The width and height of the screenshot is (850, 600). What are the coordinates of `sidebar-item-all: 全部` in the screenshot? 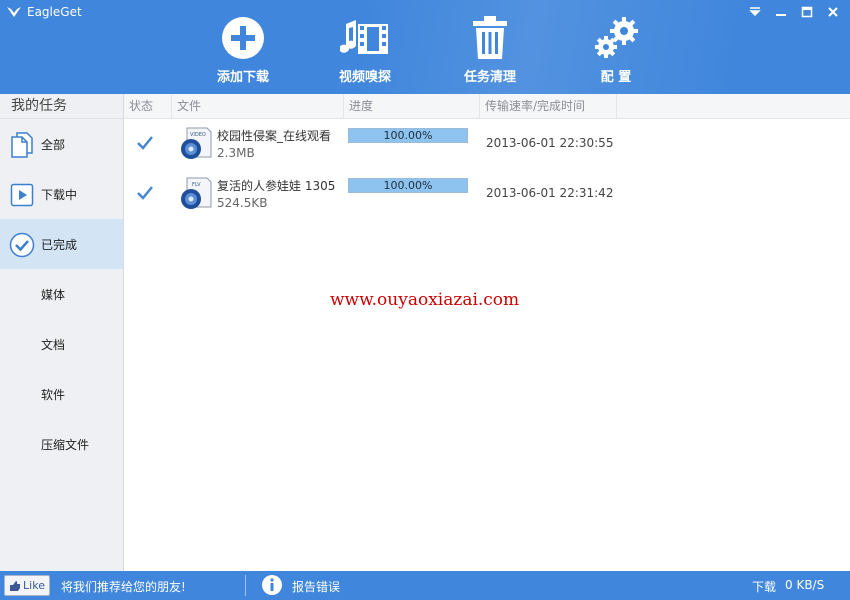 It's located at (61, 144).